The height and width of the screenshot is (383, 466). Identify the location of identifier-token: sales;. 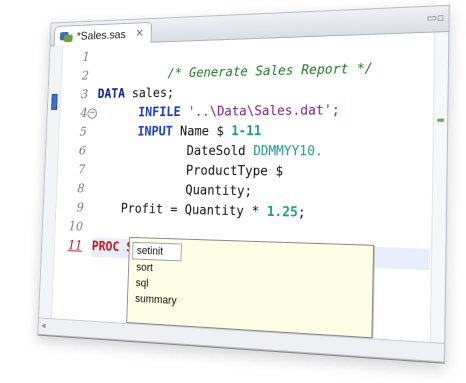
(149, 94).